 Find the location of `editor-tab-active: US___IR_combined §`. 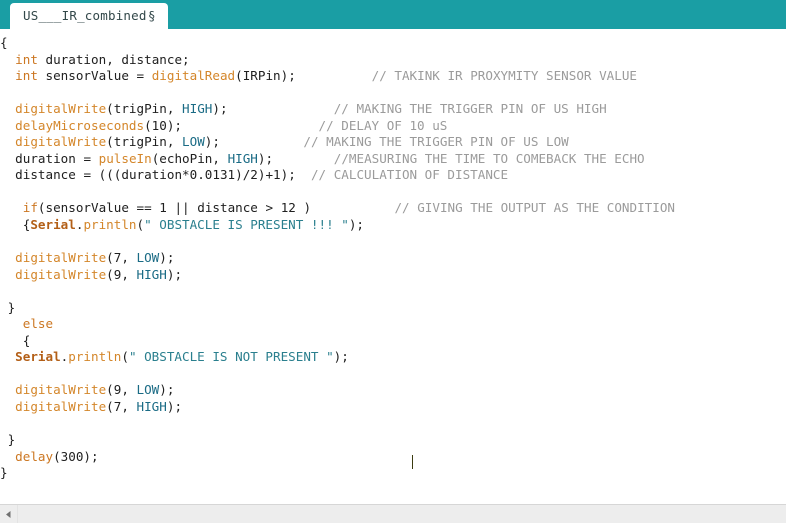

editor-tab-active: US___IR_combined § is located at coordinates (89, 16).